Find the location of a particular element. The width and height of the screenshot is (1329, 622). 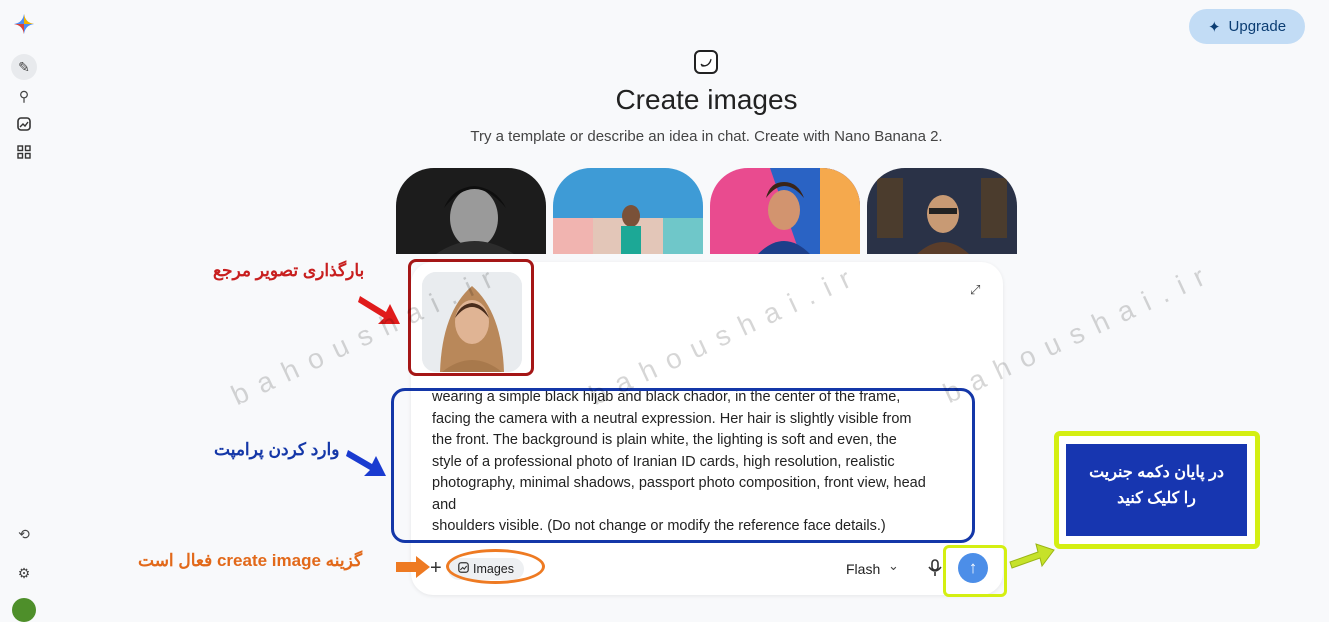

new-chat-icon: ✎ is located at coordinates (24, 67).